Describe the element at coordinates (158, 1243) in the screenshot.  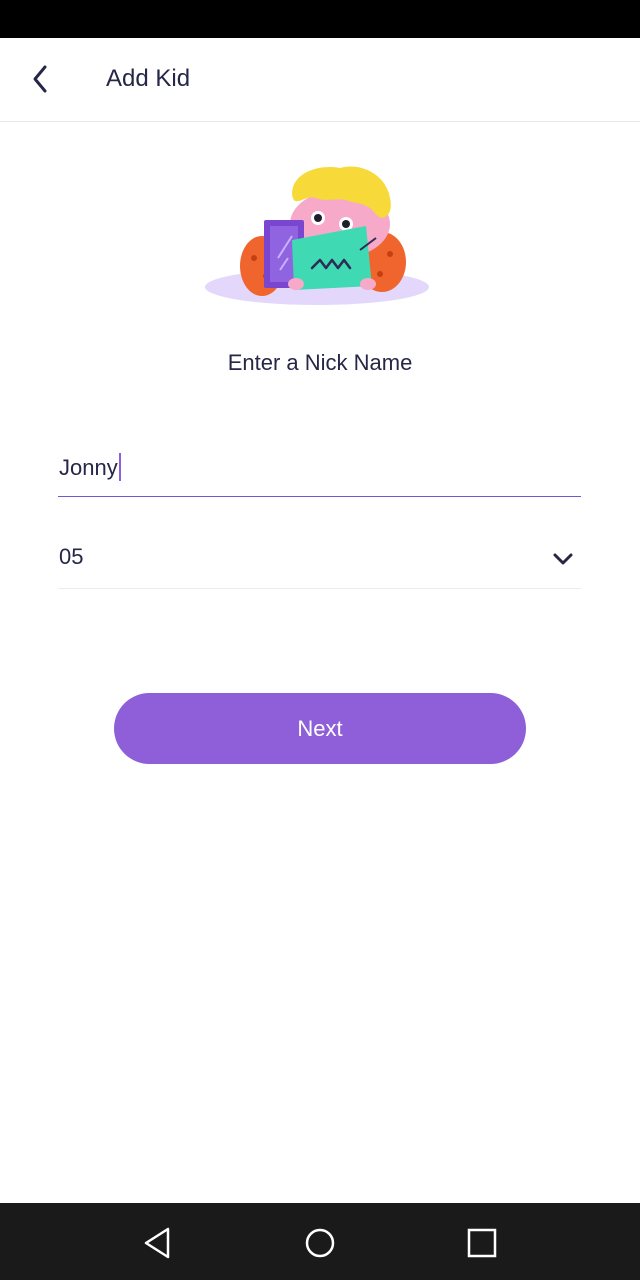
I see `triangle-back-icon` at that location.